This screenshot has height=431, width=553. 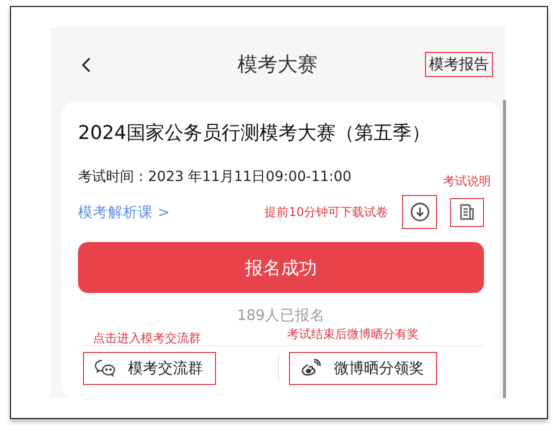 What do you see at coordinates (467, 212) in the screenshot?
I see `document-icon` at bounding box center [467, 212].